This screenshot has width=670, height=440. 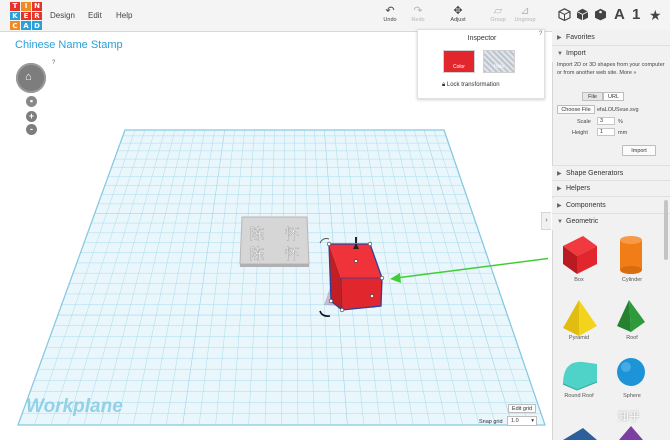 I want to click on zoom-in-button: +, so click(x=31, y=116).